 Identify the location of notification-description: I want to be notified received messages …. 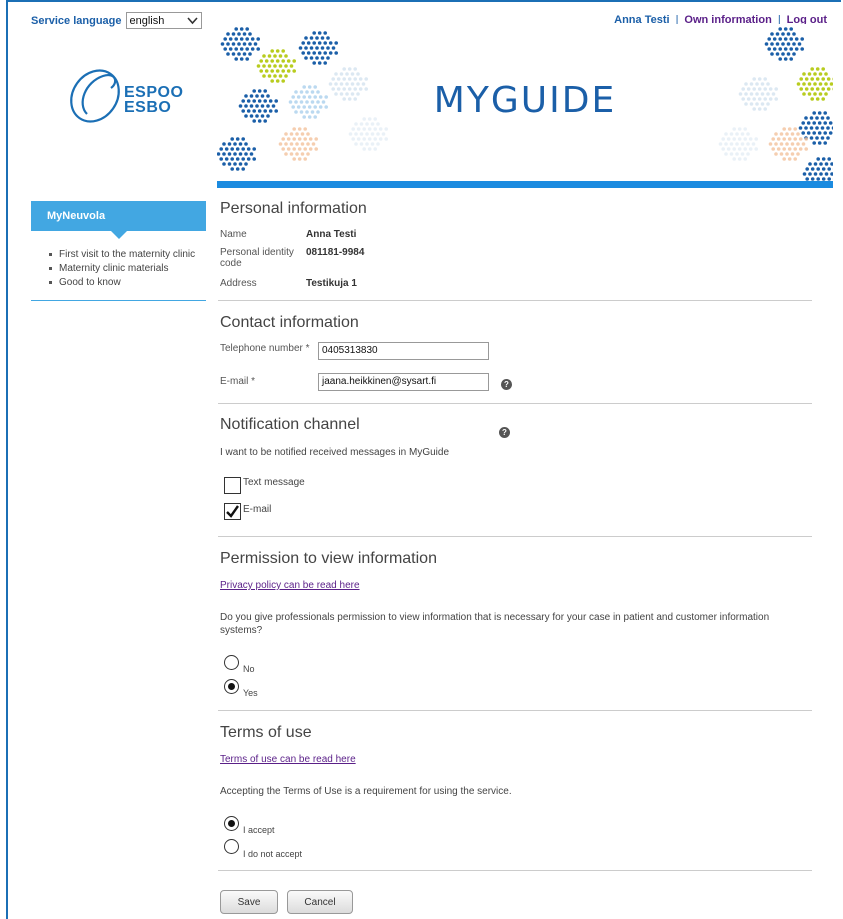
(335, 452).